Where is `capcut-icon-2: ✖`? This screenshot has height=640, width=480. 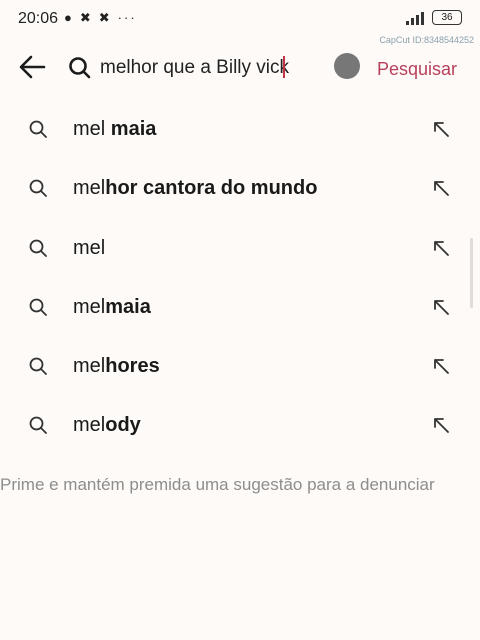 capcut-icon-2: ✖ is located at coordinates (104, 17).